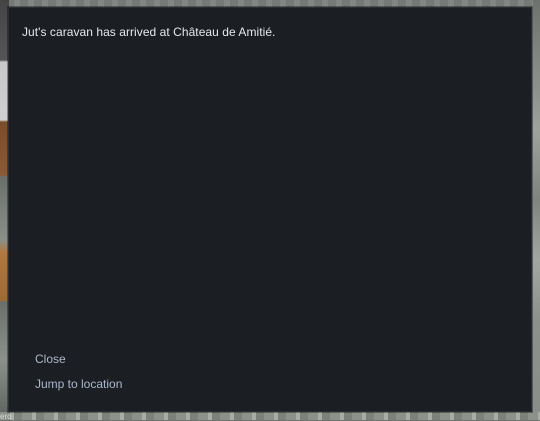 The height and width of the screenshot is (421, 540). Describe the element at coordinates (78, 384) in the screenshot. I see `jump-to-location-option: Jump to location` at that location.